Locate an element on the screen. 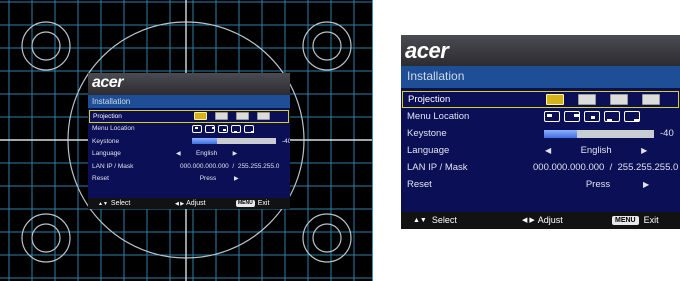 The image size is (680, 281). acer-logo: acer is located at coordinates (107, 82).